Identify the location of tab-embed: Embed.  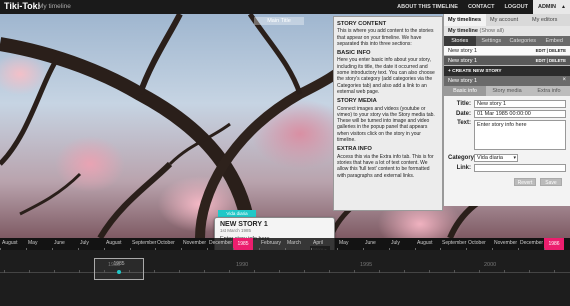
(554, 41).